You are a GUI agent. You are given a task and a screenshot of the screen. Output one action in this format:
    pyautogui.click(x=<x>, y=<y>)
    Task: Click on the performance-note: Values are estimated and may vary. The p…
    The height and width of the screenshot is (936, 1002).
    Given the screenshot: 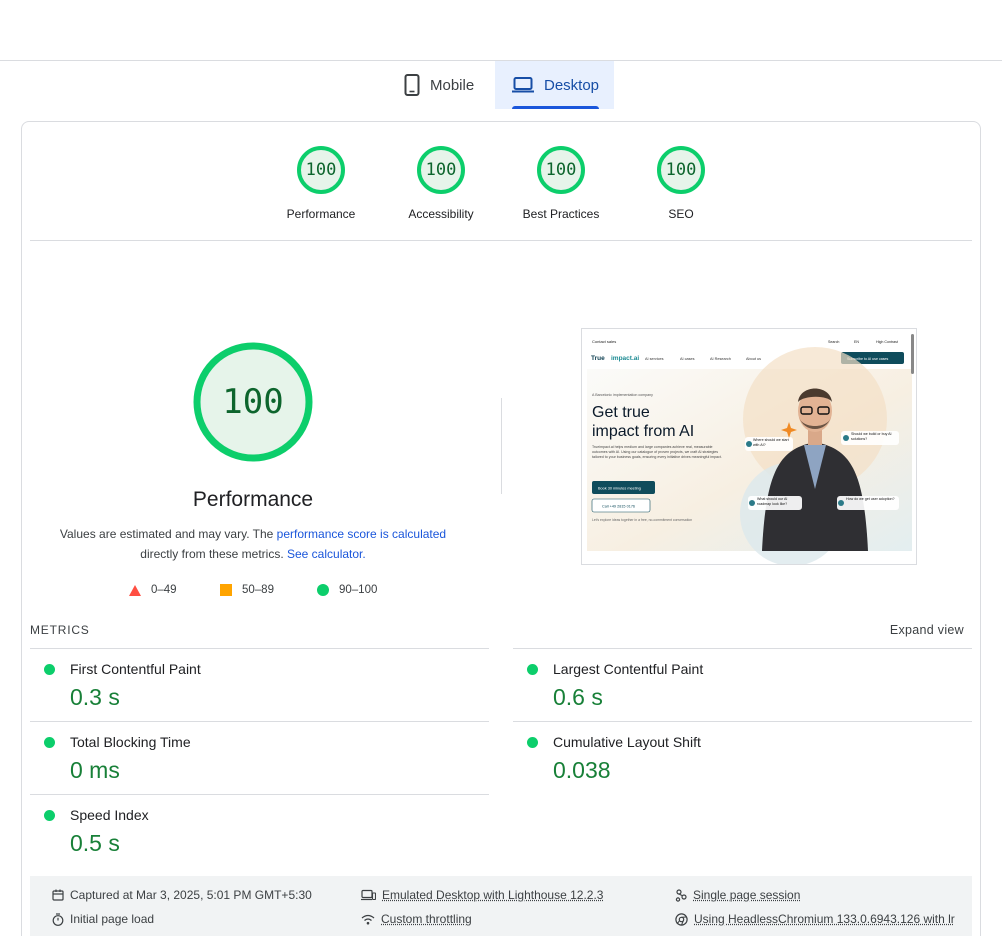 What is the action you would take?
    pyautogui.click(x=253, y=544)
    